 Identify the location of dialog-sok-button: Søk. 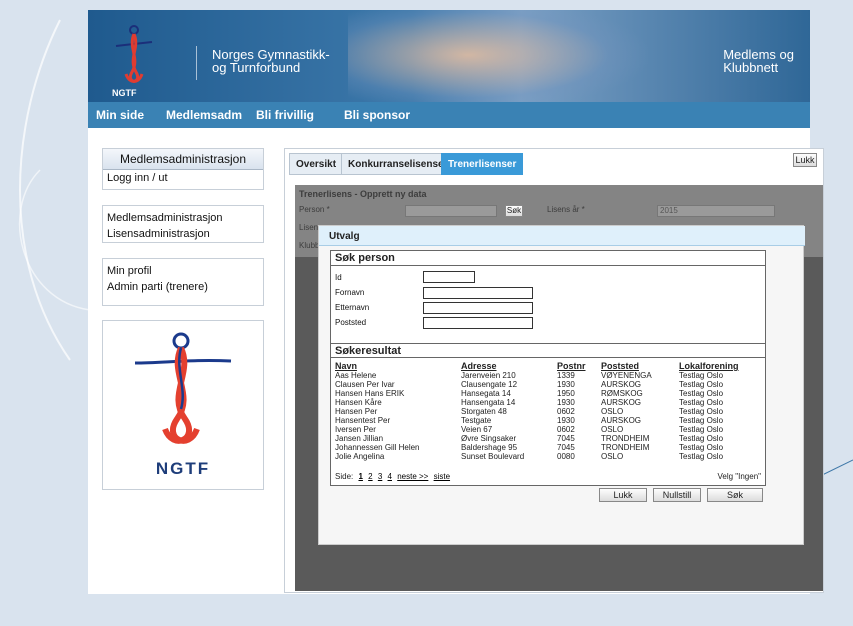
(735, 495).